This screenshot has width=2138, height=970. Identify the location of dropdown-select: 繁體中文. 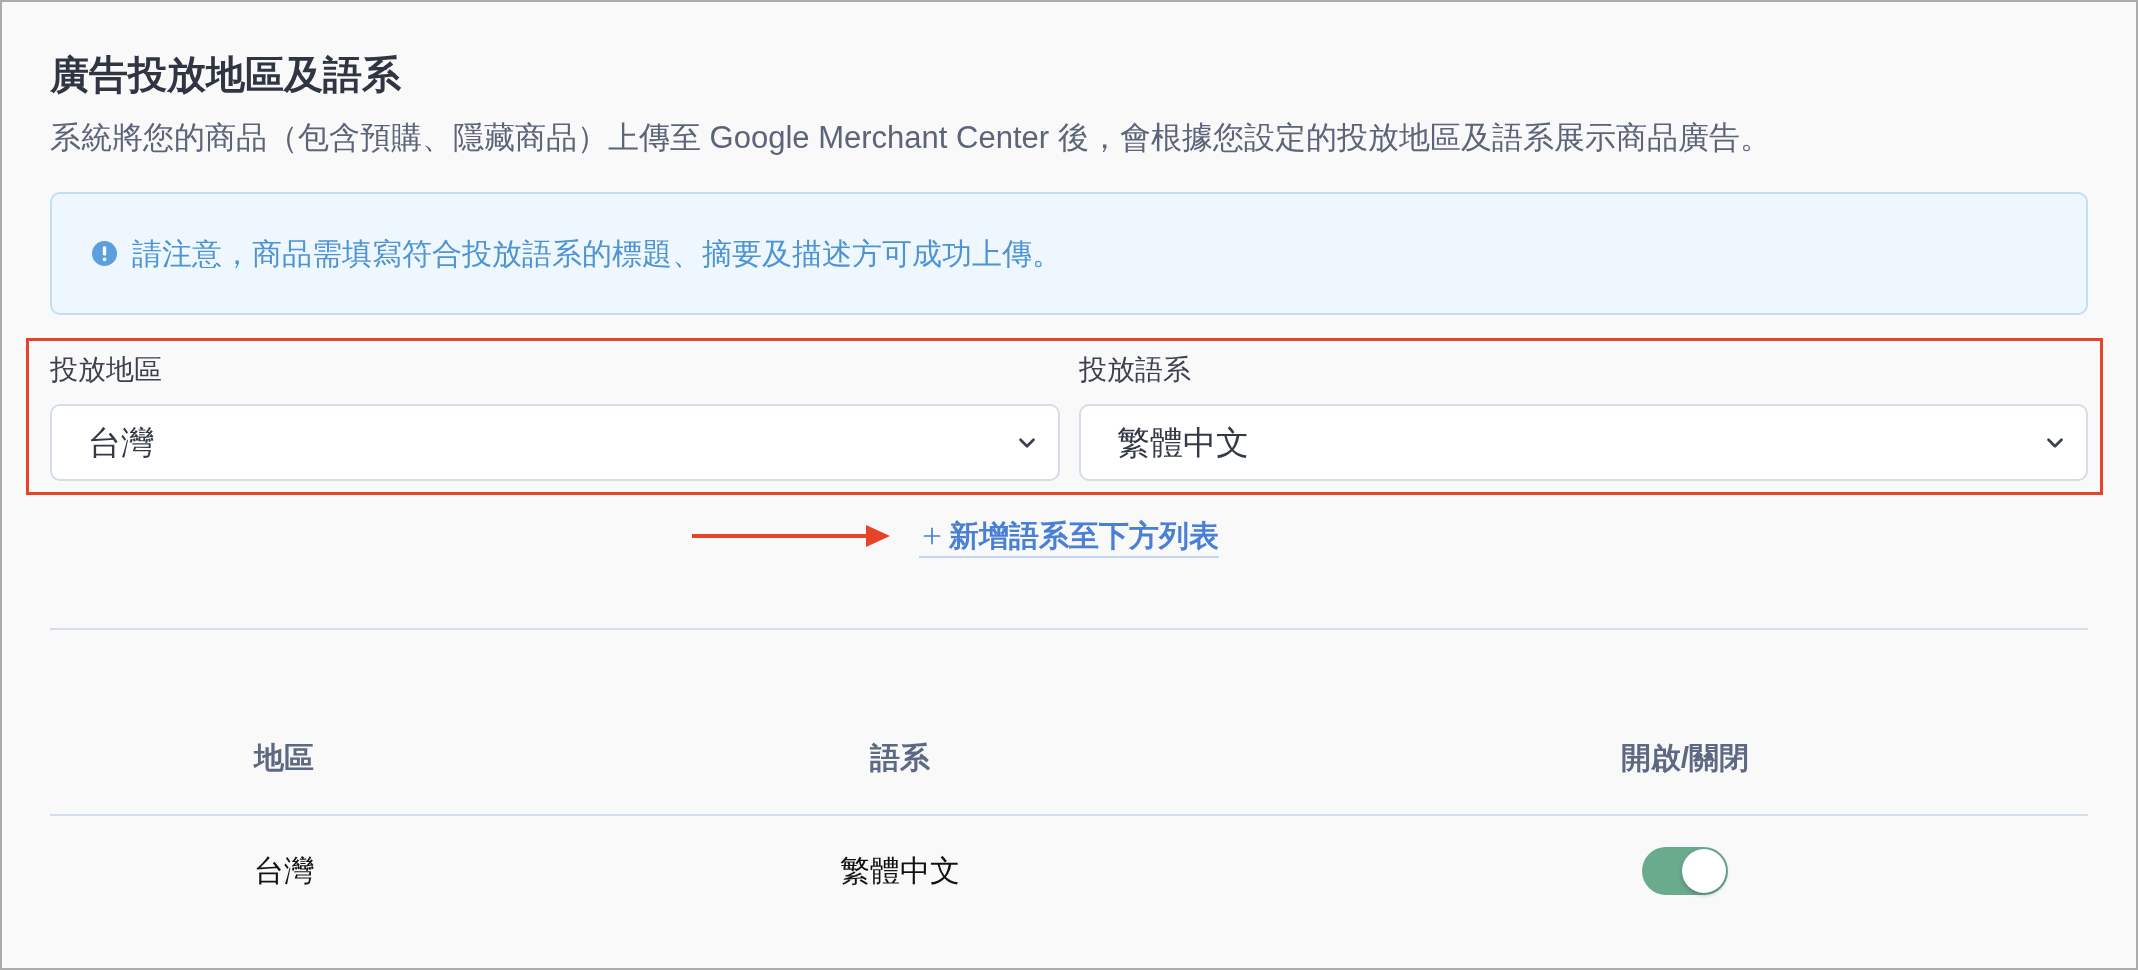
(1583, 442).